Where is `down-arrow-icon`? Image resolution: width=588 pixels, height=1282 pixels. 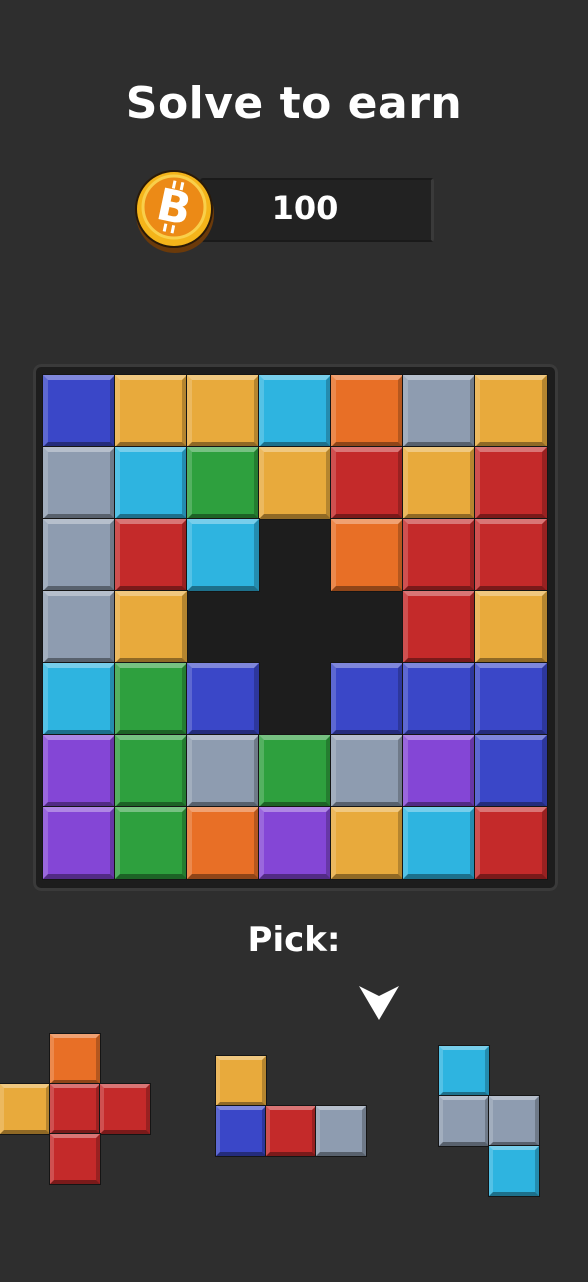
down-arrow-icon is located at coordinates (379, 1003).